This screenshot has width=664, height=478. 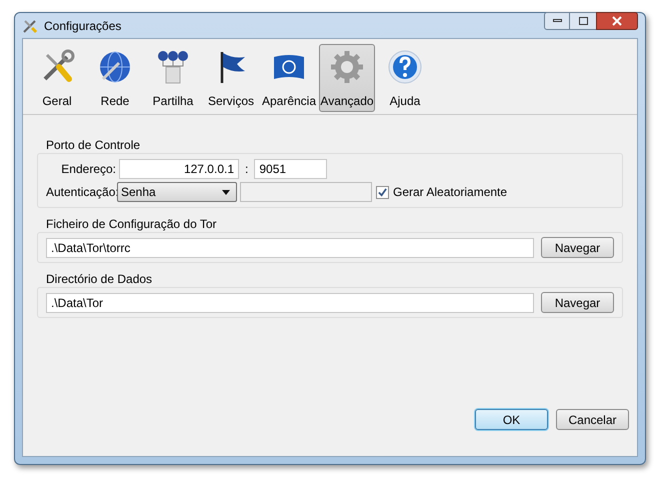 I want to click on data-path-field: .\Data\Tor, so click(x=290, y=302).